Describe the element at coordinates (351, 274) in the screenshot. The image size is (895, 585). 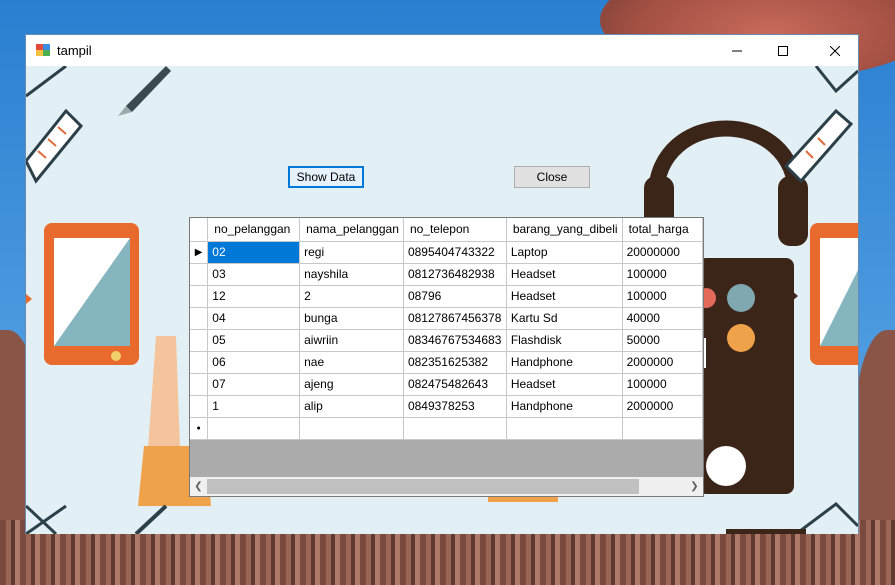
I see `table-cell: nayshila` at that location.